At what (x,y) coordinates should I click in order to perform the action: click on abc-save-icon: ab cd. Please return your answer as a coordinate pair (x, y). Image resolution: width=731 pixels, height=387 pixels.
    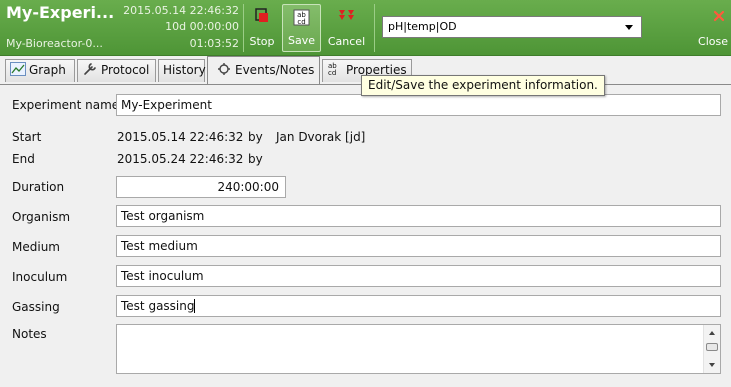
    Looking at the image, I should click on (301, 18).